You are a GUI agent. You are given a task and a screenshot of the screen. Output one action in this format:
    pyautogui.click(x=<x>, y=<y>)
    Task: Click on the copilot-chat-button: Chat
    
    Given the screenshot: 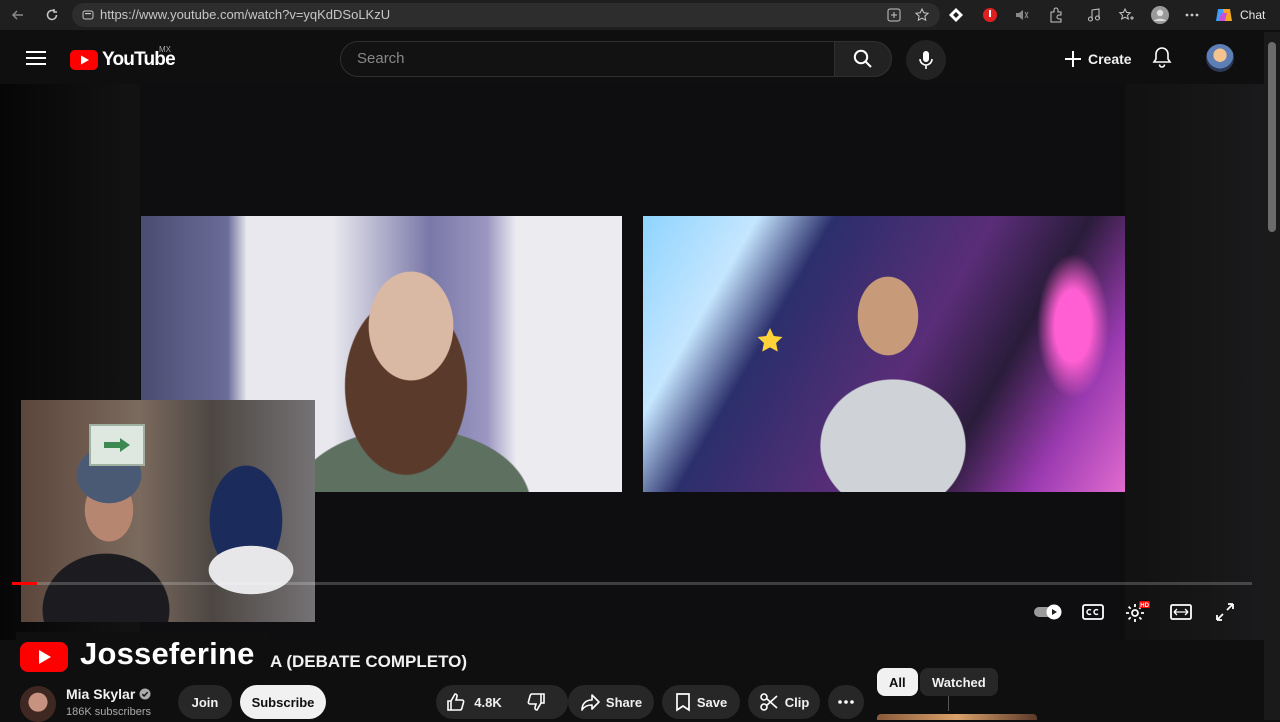 What is the action you would take?
    pyautogui.click(x=1245, y=15)
    